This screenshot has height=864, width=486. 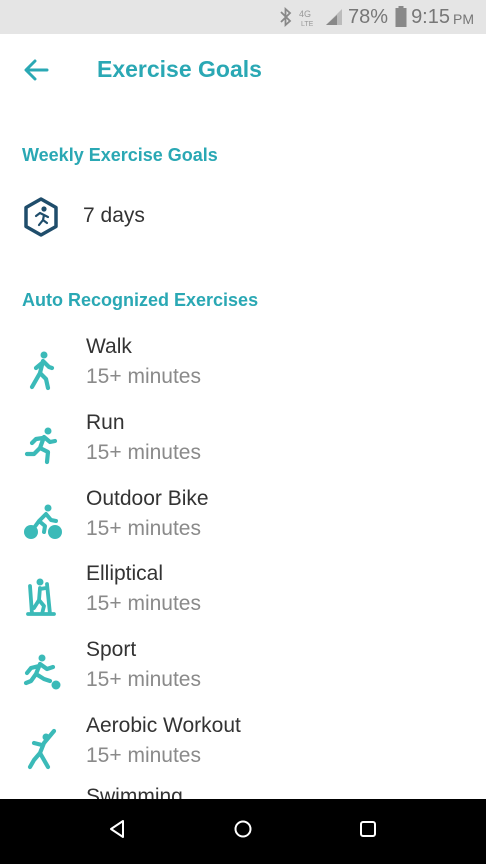 I want to click on arrow-left-icon, so click(x=36, y=72).